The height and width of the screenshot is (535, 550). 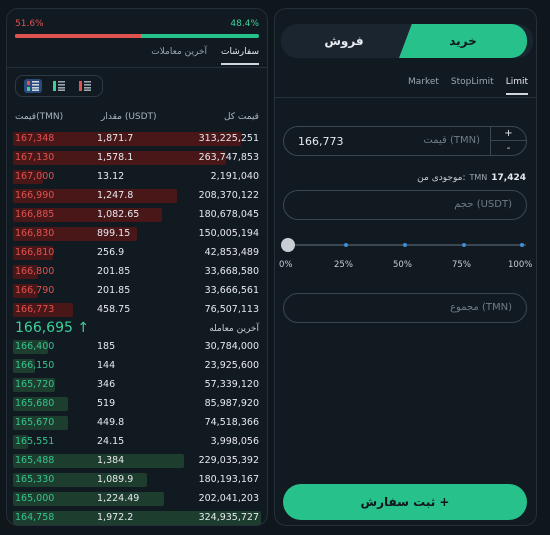 I want to click on balance-label: موجودی من:, so click(x=441, y=178).